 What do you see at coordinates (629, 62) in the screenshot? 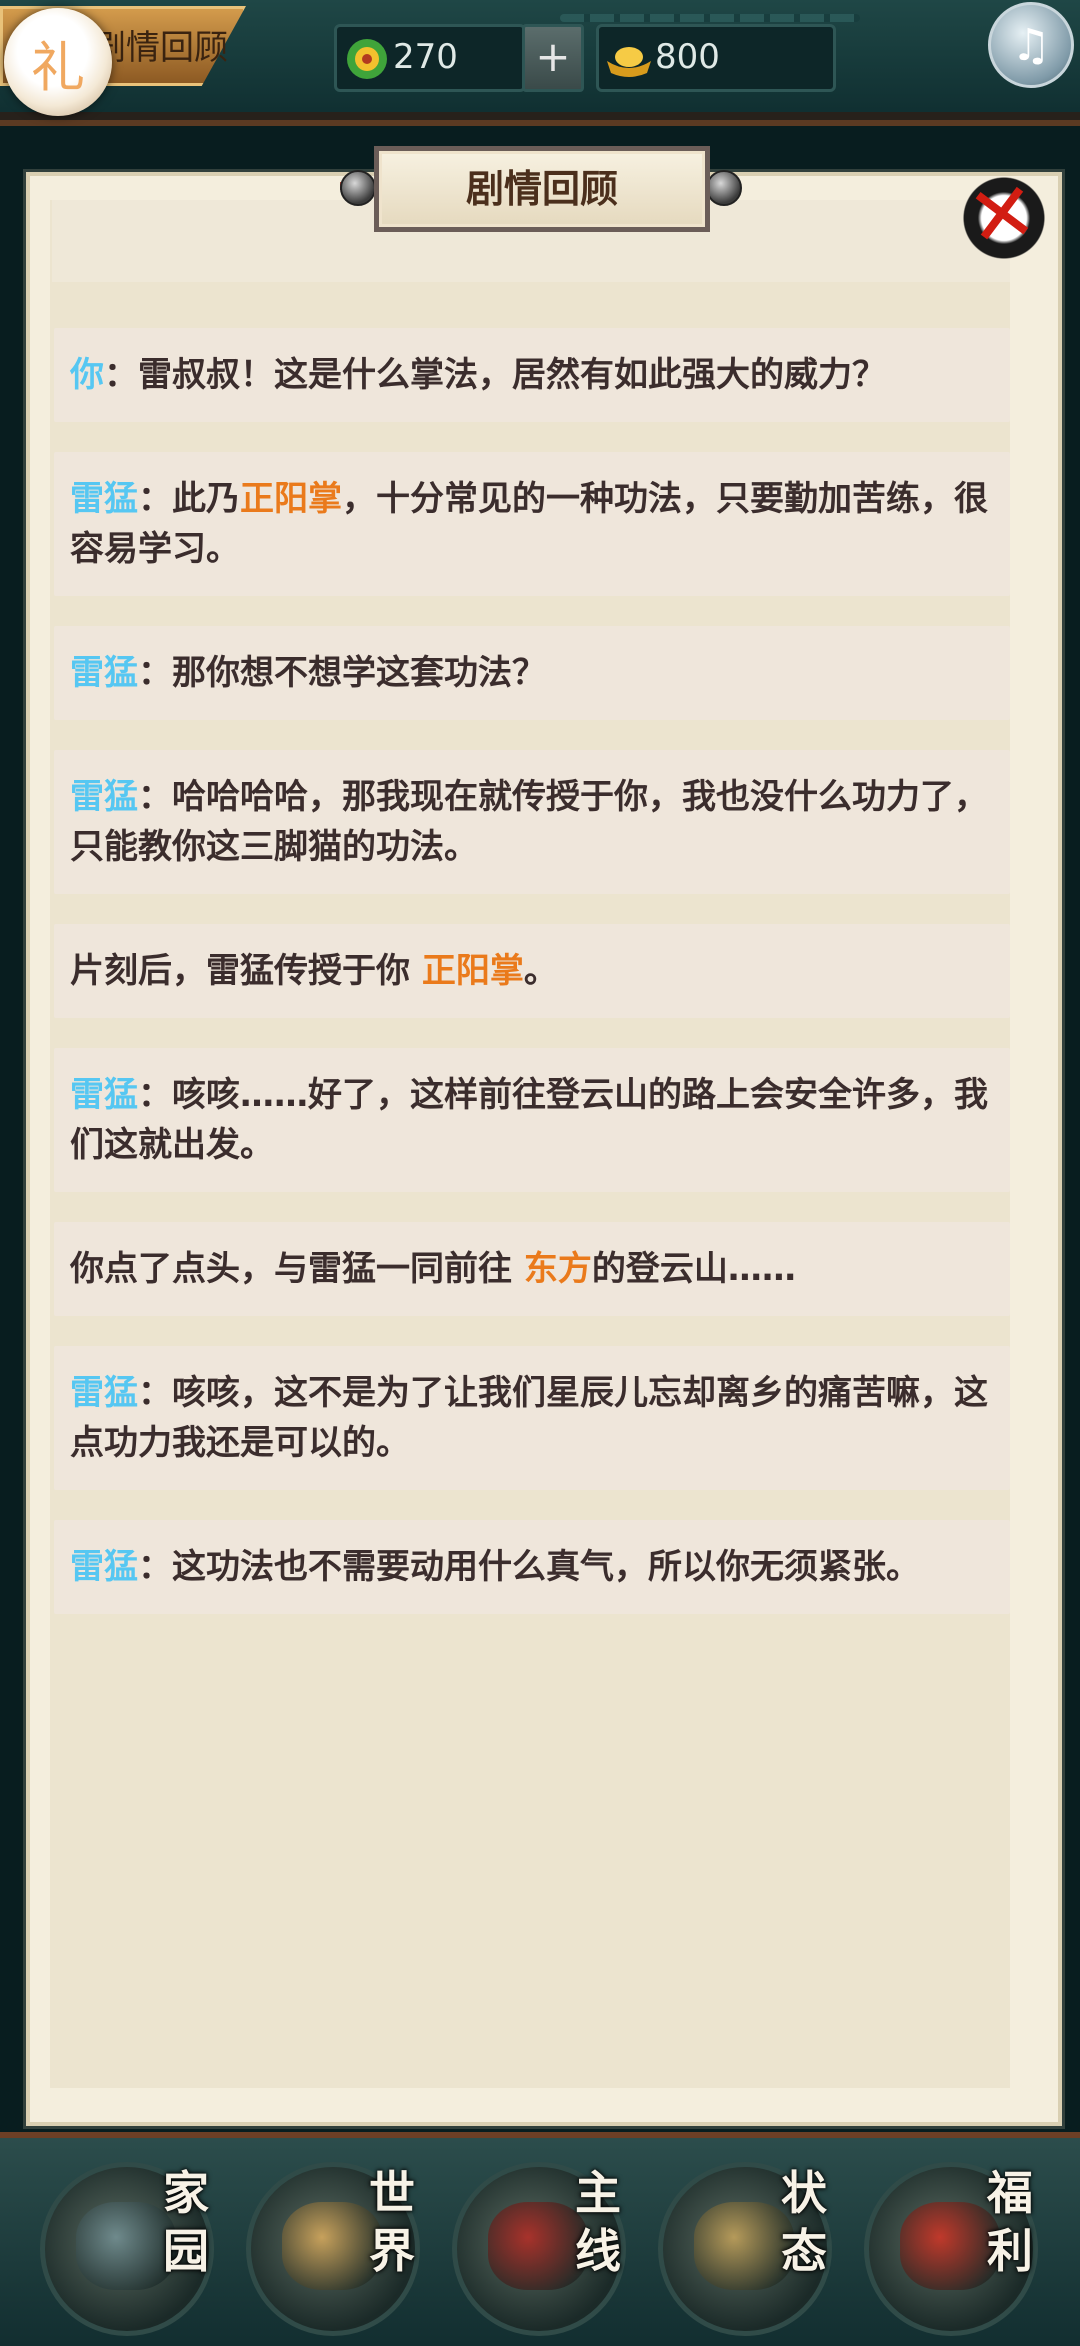
I see `gold-ingot-icon` at bounding box center [629, 62].